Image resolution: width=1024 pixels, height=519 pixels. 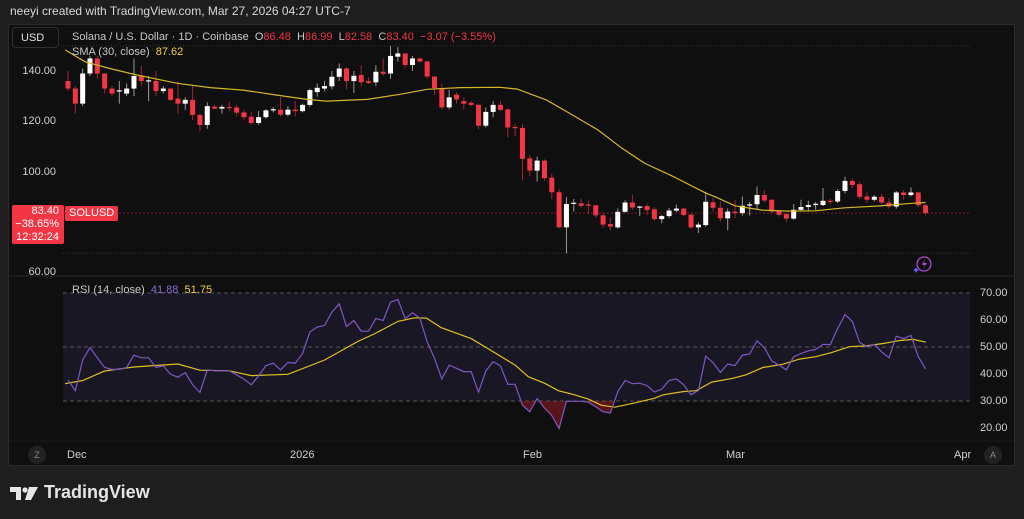 I want to click on change-value: −3.07 (−3.55%), so click(x=458, y=37).